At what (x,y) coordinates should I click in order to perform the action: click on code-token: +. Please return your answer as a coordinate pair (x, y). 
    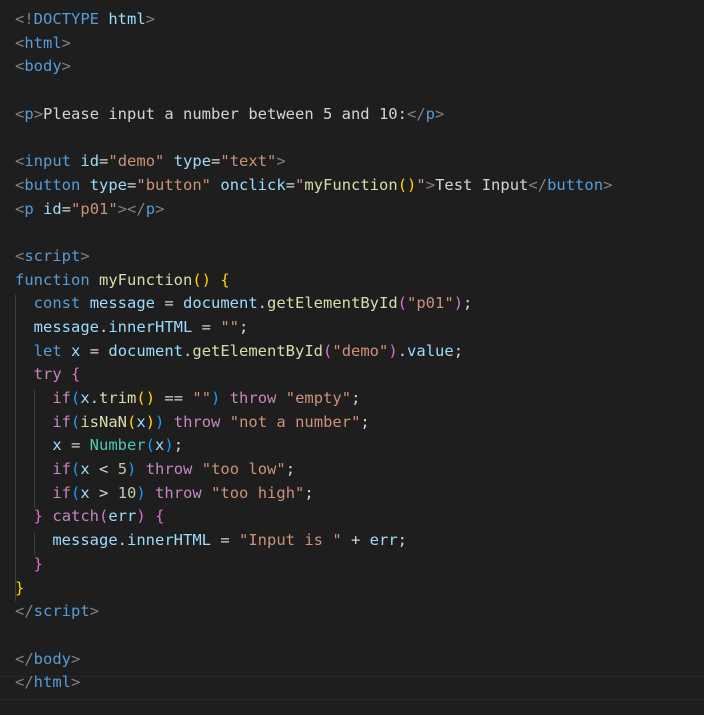
    Looking at the image, I should click on (355, 540).